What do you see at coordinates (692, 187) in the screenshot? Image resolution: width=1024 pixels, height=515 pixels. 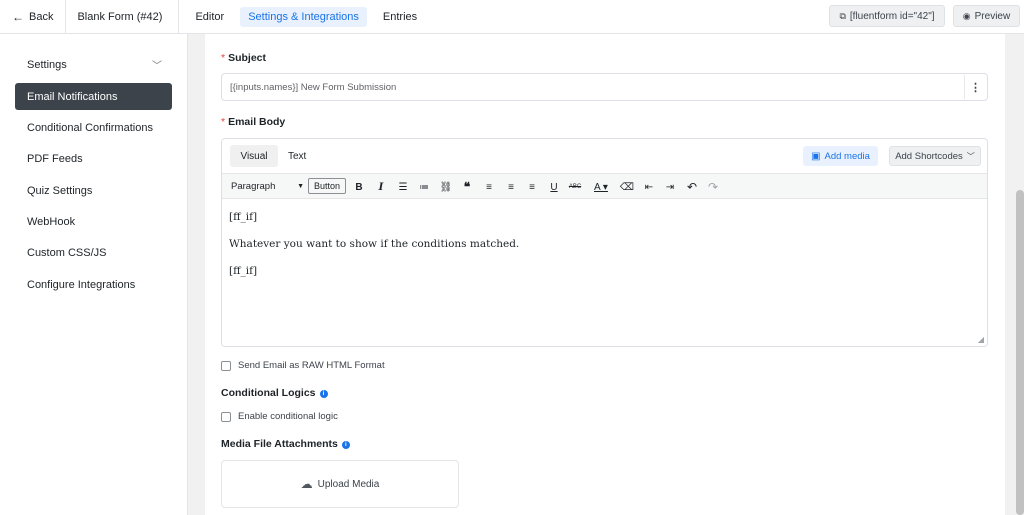 I see `undo-icon: ↶` at bounding box center [692, 187].